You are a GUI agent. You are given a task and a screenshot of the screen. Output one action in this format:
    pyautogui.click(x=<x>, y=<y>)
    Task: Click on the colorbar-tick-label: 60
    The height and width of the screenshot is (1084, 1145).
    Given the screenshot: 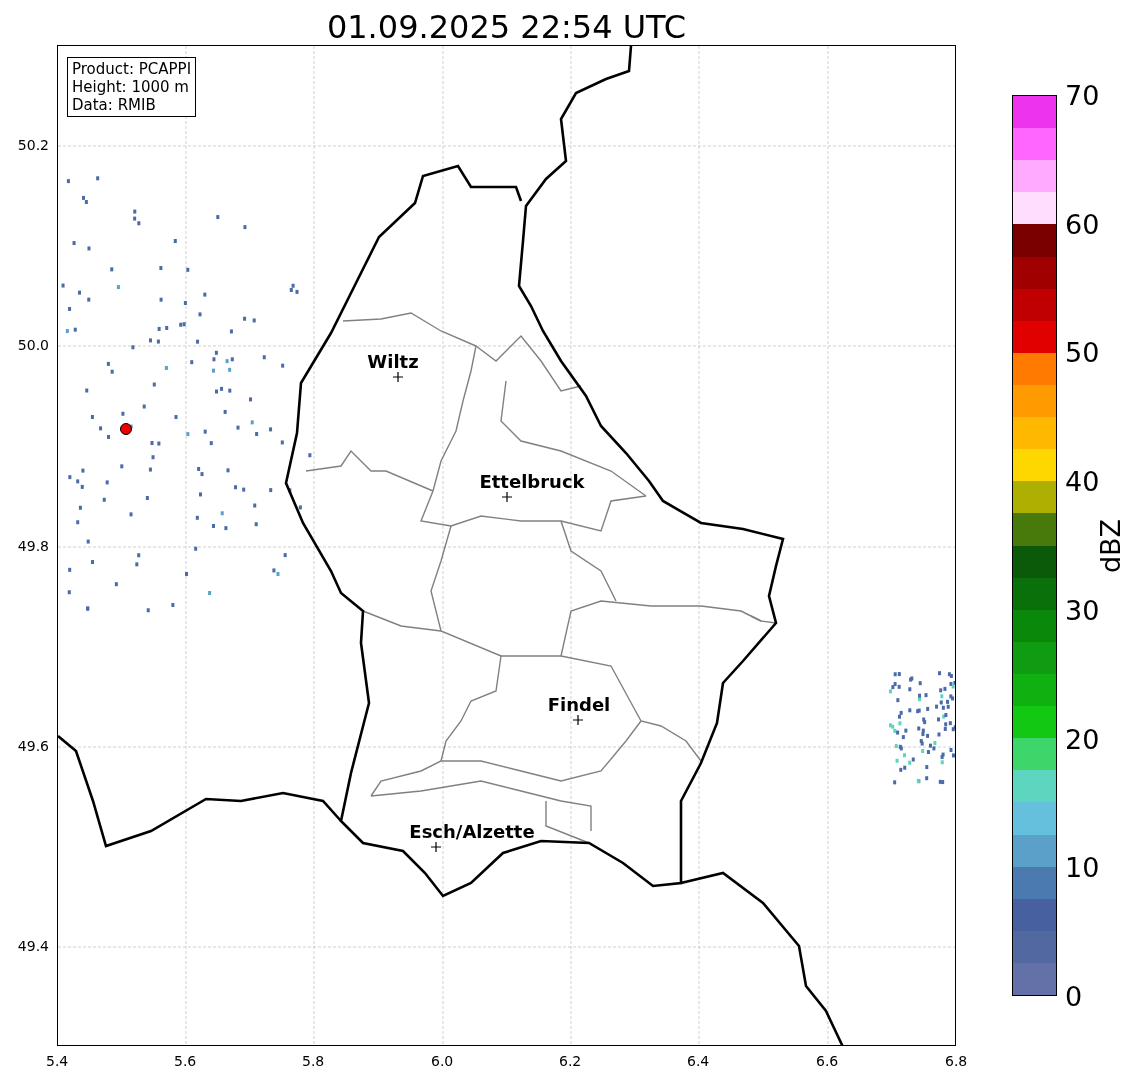 What is the action you would take?
    pyautogui.click(x=1082, y=224)
    